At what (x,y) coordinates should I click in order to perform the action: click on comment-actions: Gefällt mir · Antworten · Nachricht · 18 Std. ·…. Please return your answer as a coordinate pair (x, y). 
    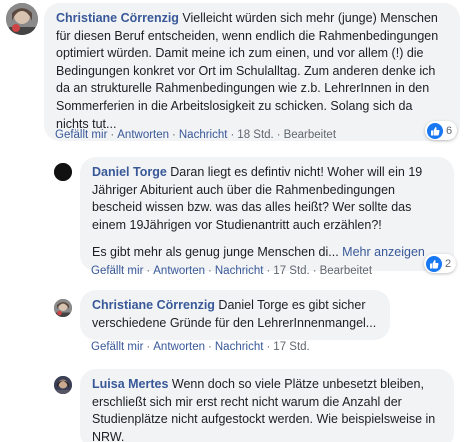
    Looking at the image, I should click on (196, 135).